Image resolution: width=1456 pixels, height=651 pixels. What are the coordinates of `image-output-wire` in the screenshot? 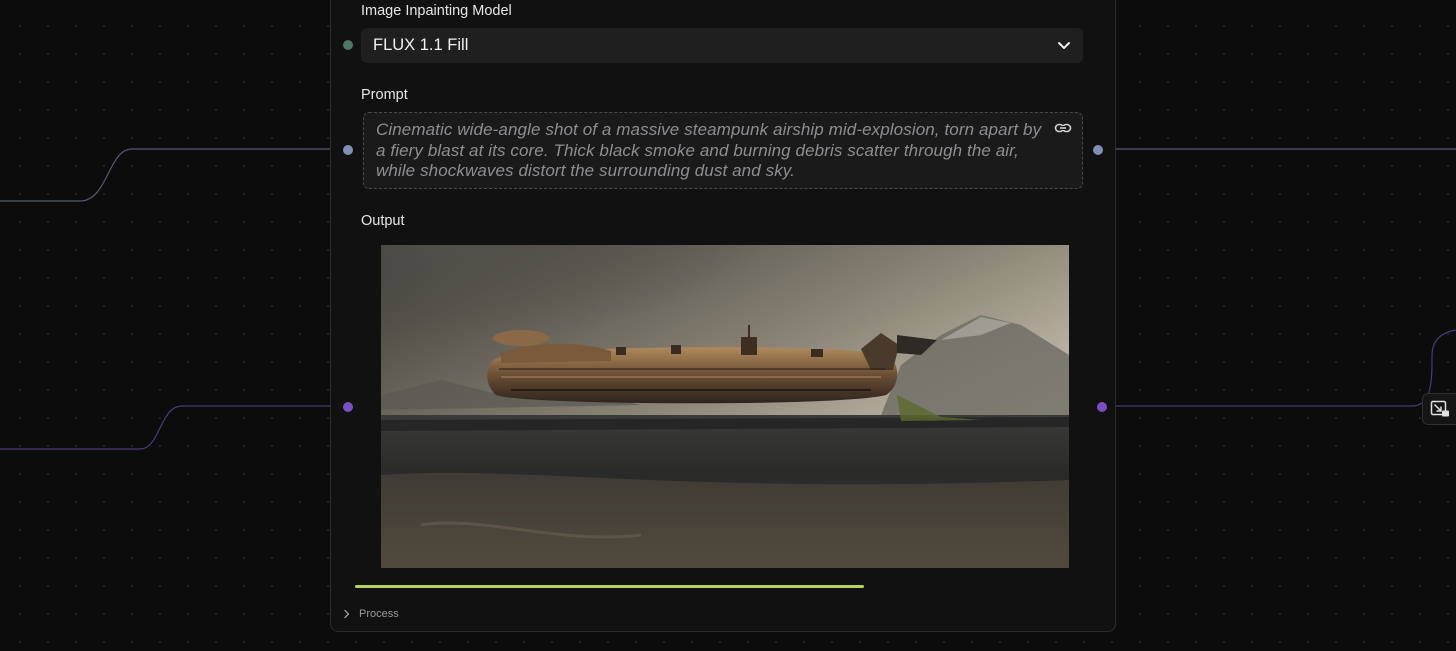 It's located at (1281, 368).